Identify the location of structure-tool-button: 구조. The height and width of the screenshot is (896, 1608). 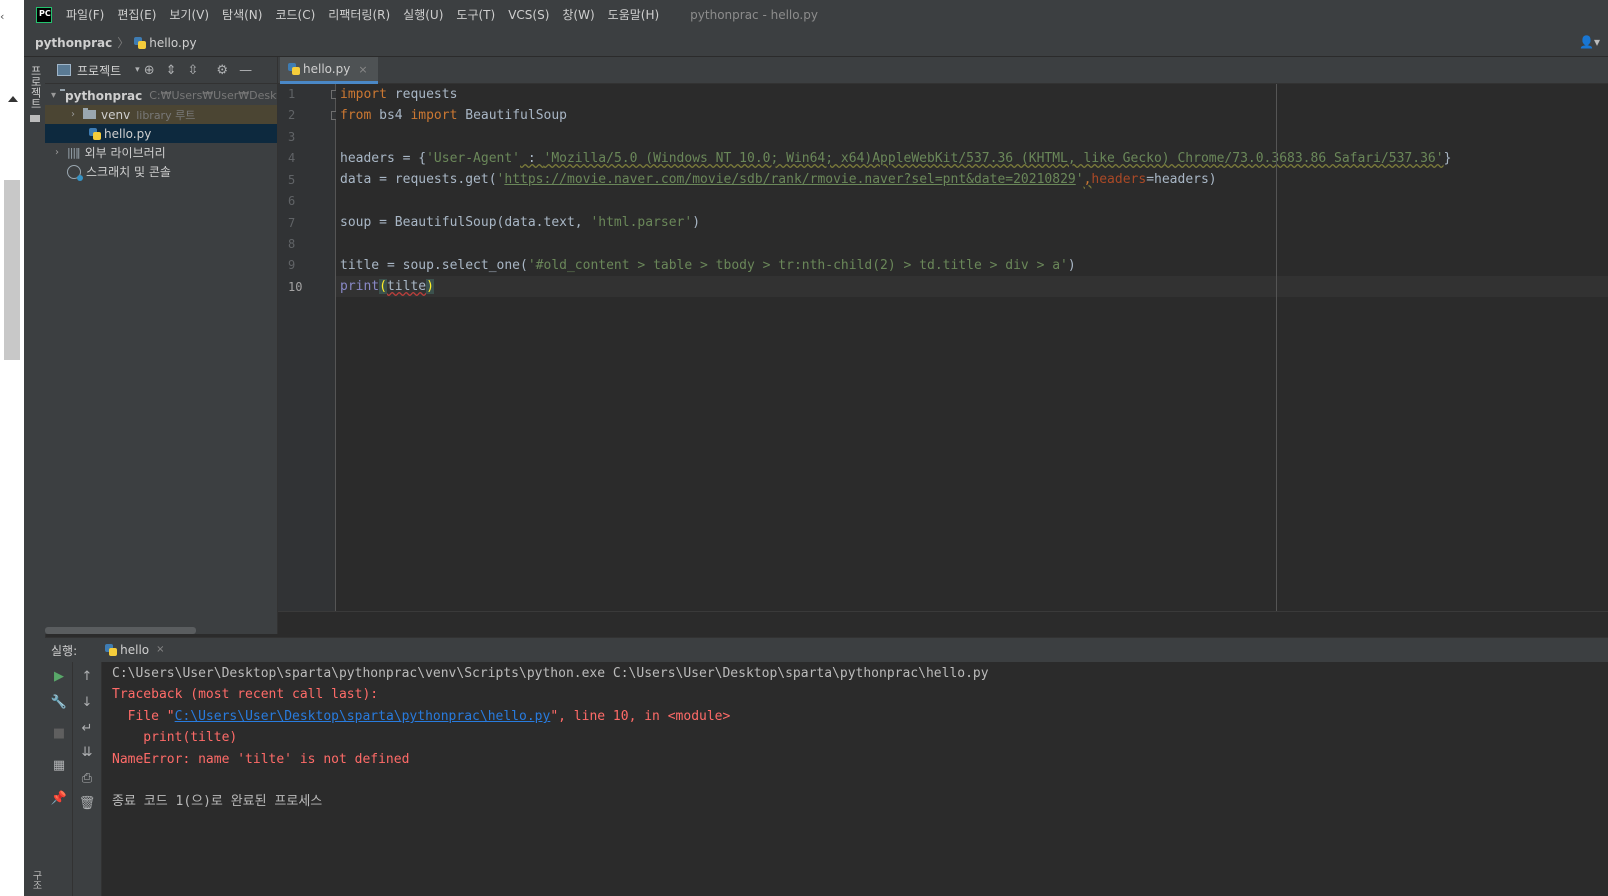
(35, 880).